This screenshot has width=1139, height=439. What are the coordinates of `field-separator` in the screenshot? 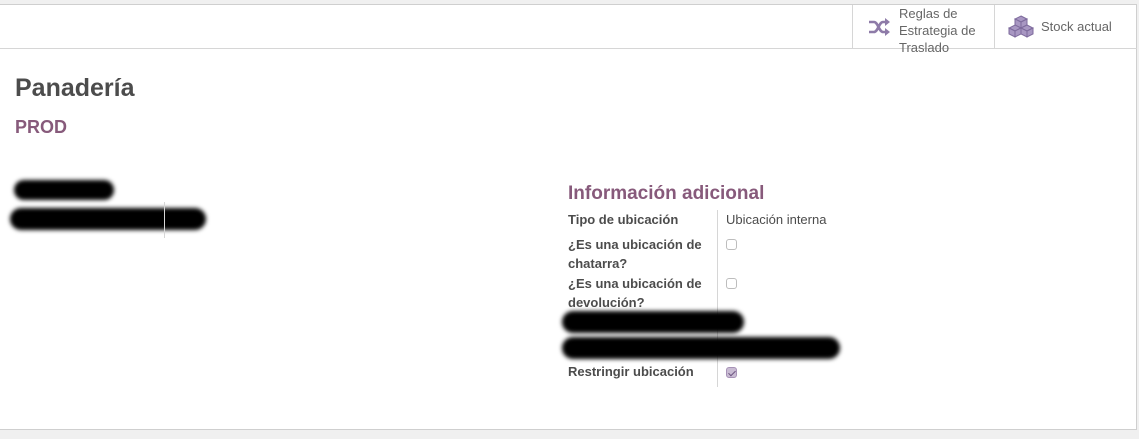 It's located at (164, 220).